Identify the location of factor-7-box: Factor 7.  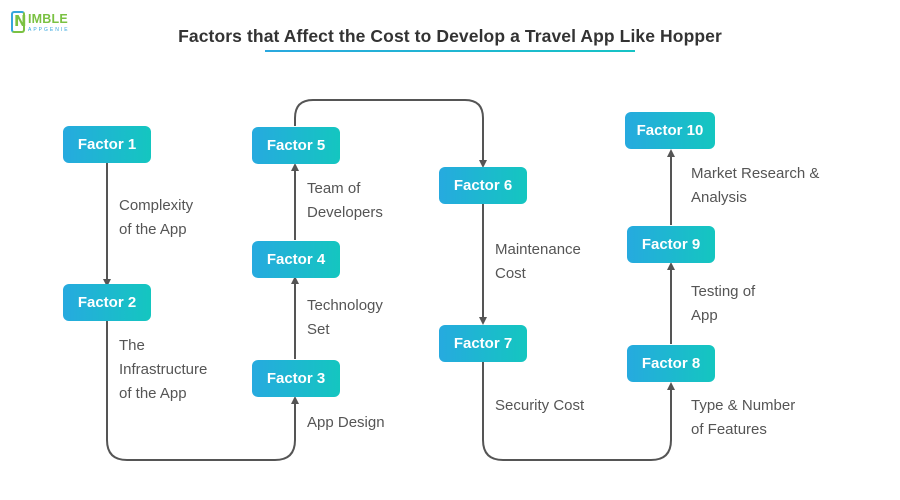
(483, 343).